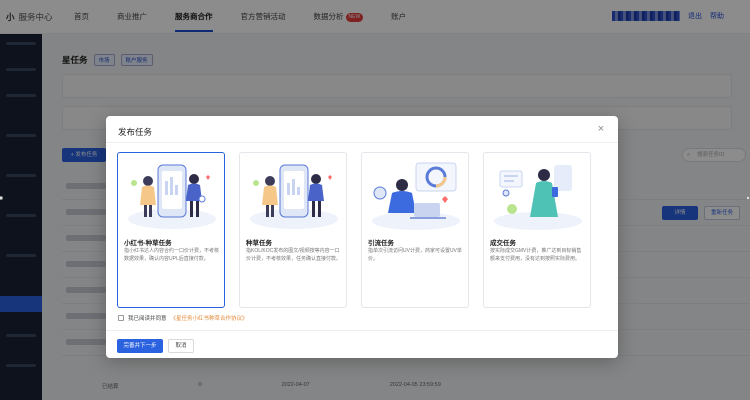 The height and width of the screenshot is (400, 750). Describe the element at coordinates (536, 255) in the screenshot. I see `card-description: 按实际成交GMV计费，推广达到目标销售额来支付费用，没有达到按照实际费用。` at that location.